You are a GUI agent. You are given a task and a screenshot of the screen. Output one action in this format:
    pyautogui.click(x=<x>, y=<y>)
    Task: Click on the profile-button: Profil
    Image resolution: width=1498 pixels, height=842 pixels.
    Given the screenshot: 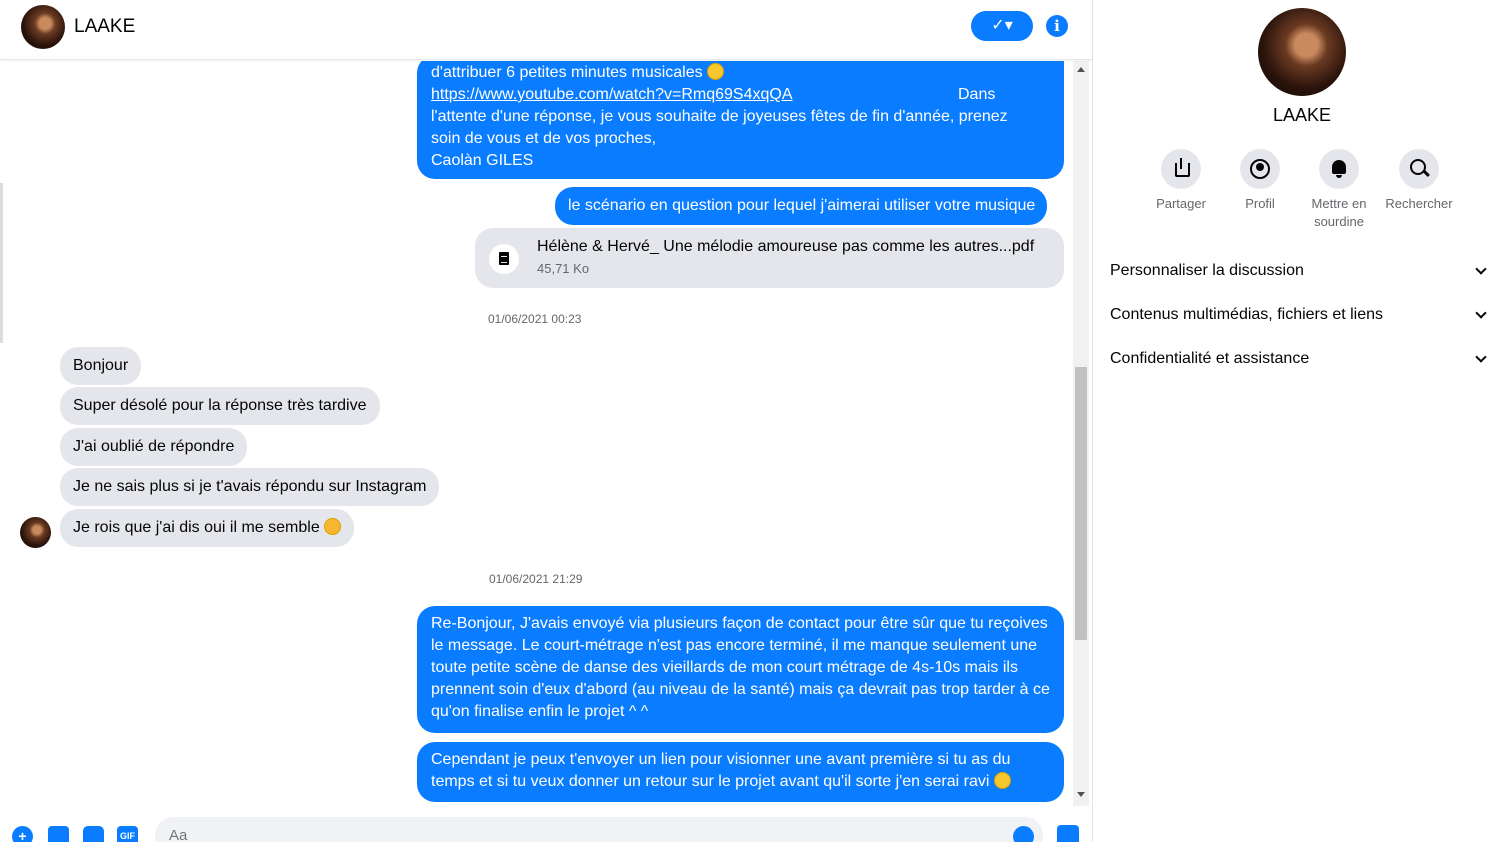 What is the action you would take?
    pyautogui.click(x=1260, y=181)
    